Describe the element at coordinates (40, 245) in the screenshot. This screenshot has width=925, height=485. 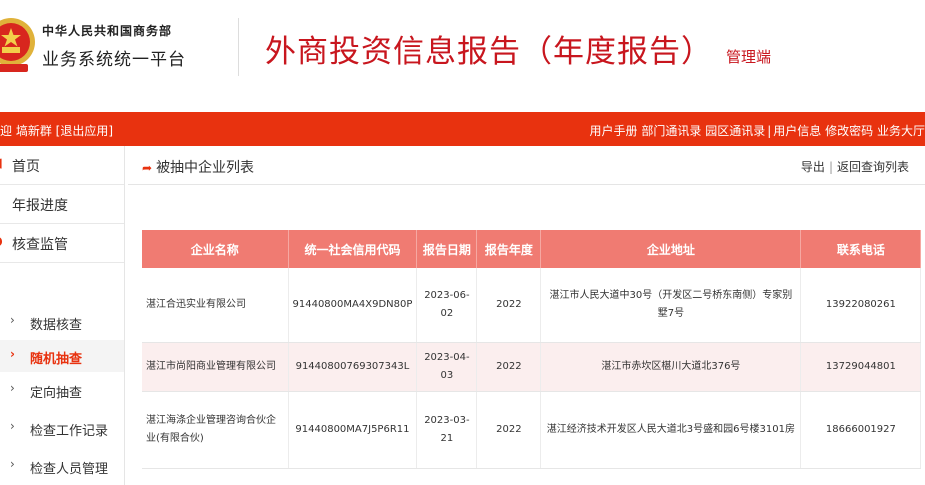
I see `sidebar-item-label: 核查监管` at that location.